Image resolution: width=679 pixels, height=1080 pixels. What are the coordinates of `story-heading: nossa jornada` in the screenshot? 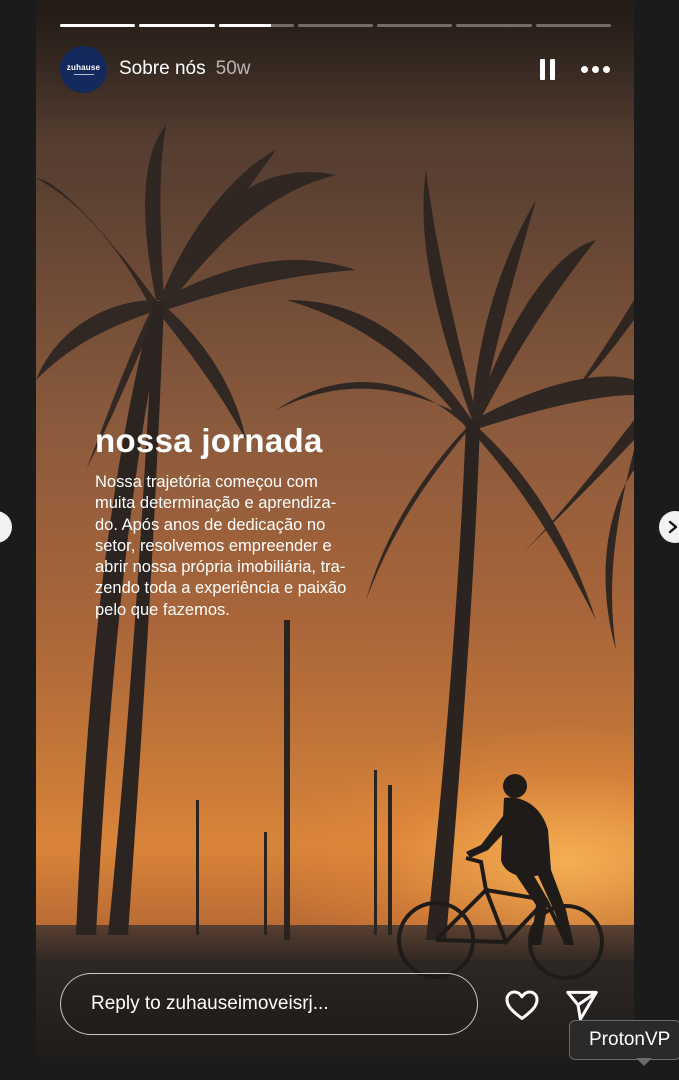 It's located at (209, 440).